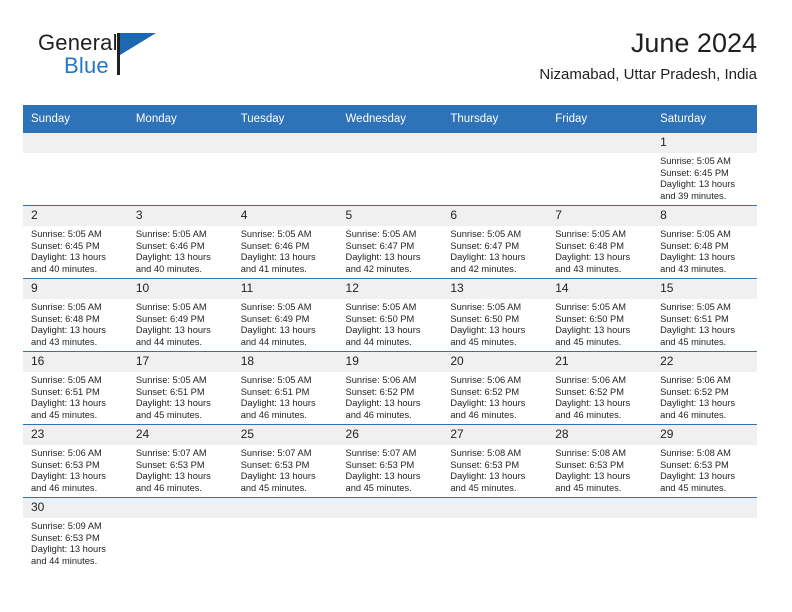 The image size is (792, 612). I want to click on sunset-text: Sunset: 6:53 PM, so click(65, 537).